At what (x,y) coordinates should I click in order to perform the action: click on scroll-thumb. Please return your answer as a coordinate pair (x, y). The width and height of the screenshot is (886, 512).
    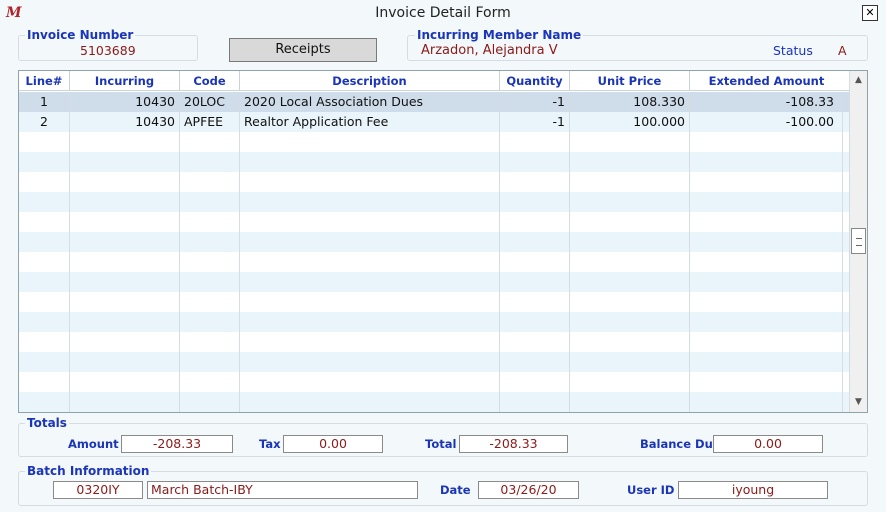
    Looking at the image, I should click on (858, 241).